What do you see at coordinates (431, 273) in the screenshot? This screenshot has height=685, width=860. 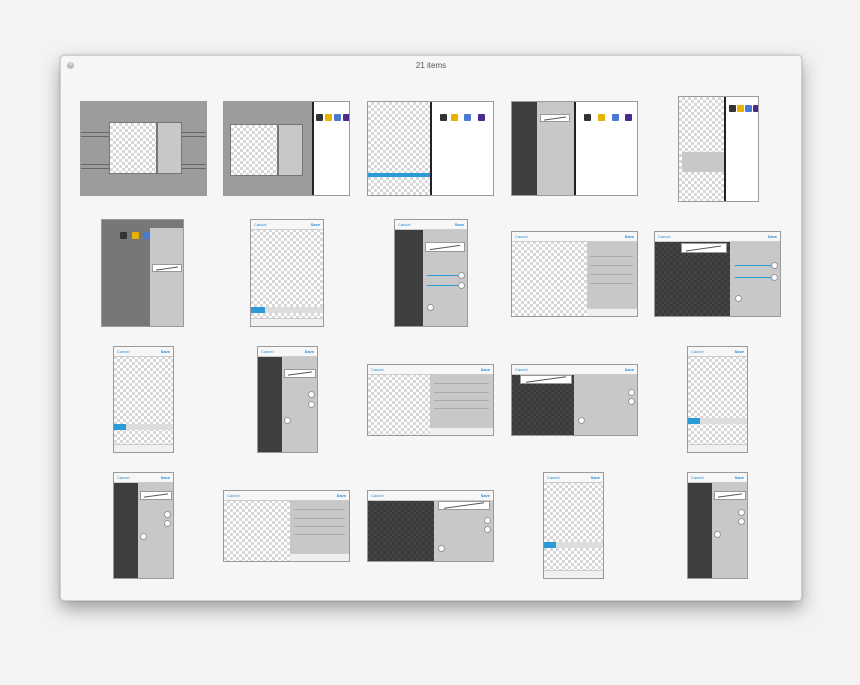 I see `thumbnail-8: Cancel Save` at bounding box center [431, 273].